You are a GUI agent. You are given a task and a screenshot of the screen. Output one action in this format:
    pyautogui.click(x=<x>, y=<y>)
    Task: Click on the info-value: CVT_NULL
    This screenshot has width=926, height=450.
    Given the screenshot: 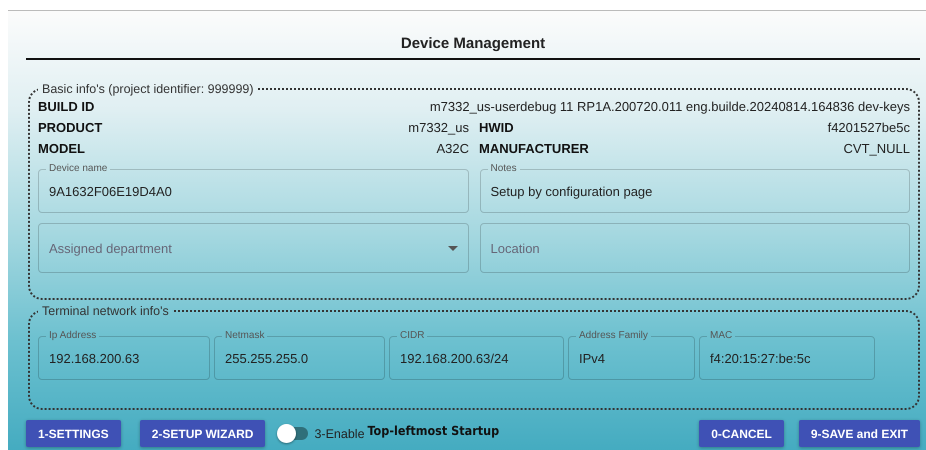 What is the action you would take?
    pyautogui.click(x=877, y=148)
    